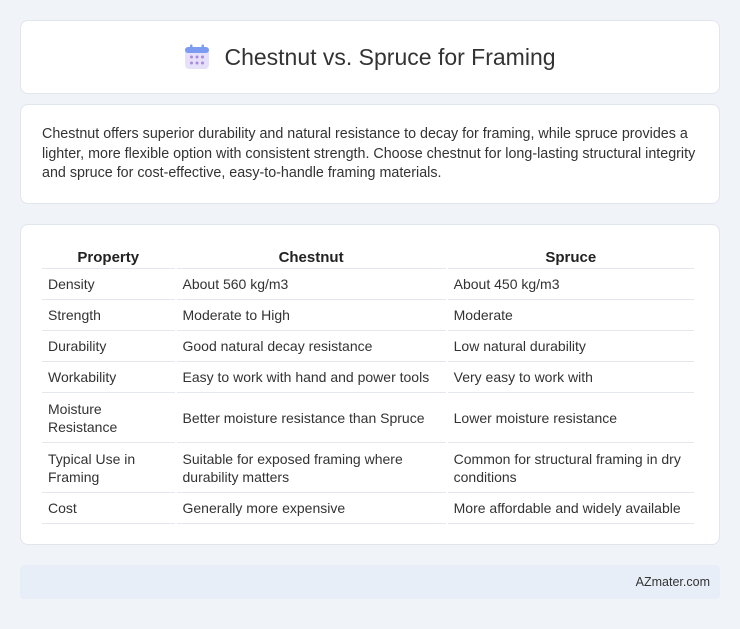 The width and height of the screenshot is (740, 629). I want to click on cell-spruce: About 450 kg/m3, so click(570, 284).